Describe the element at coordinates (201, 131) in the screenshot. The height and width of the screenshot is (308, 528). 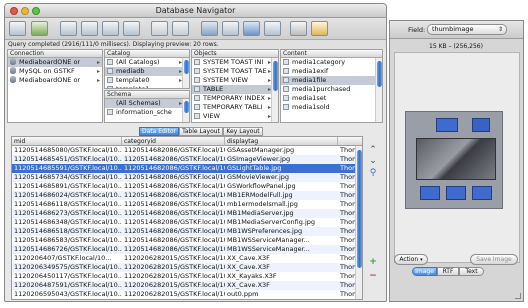
I see `tab-table-layout: Table Layout` at that location.